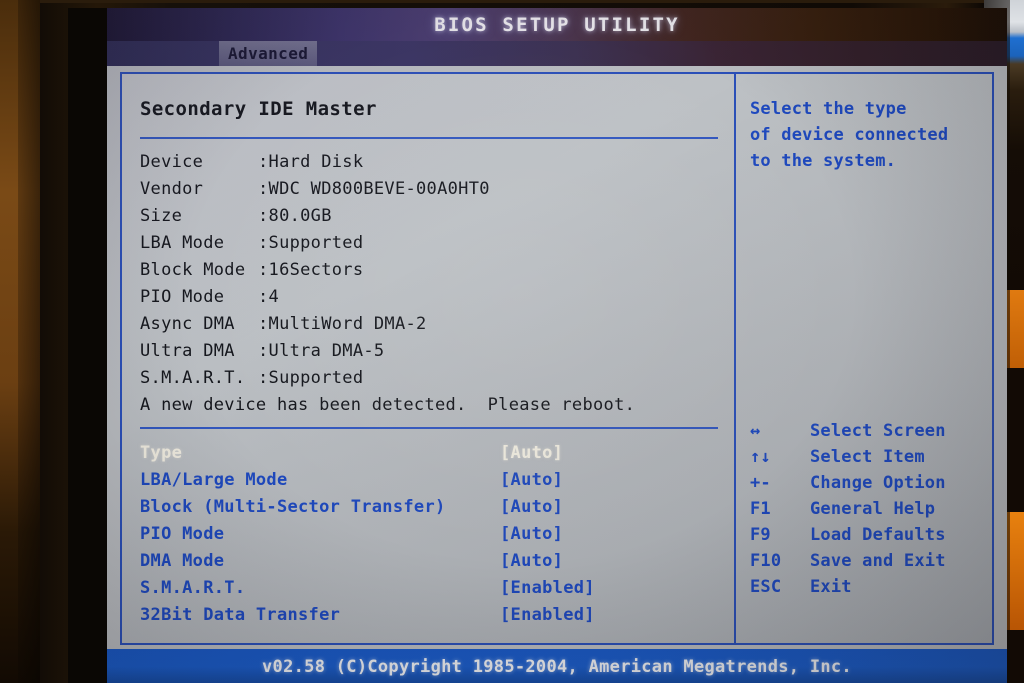 The image size is (1024, 683). Describe the element at coordinates (311, 162) in the screenshot. I see `device-info-value: :Hard Disk` at that location.